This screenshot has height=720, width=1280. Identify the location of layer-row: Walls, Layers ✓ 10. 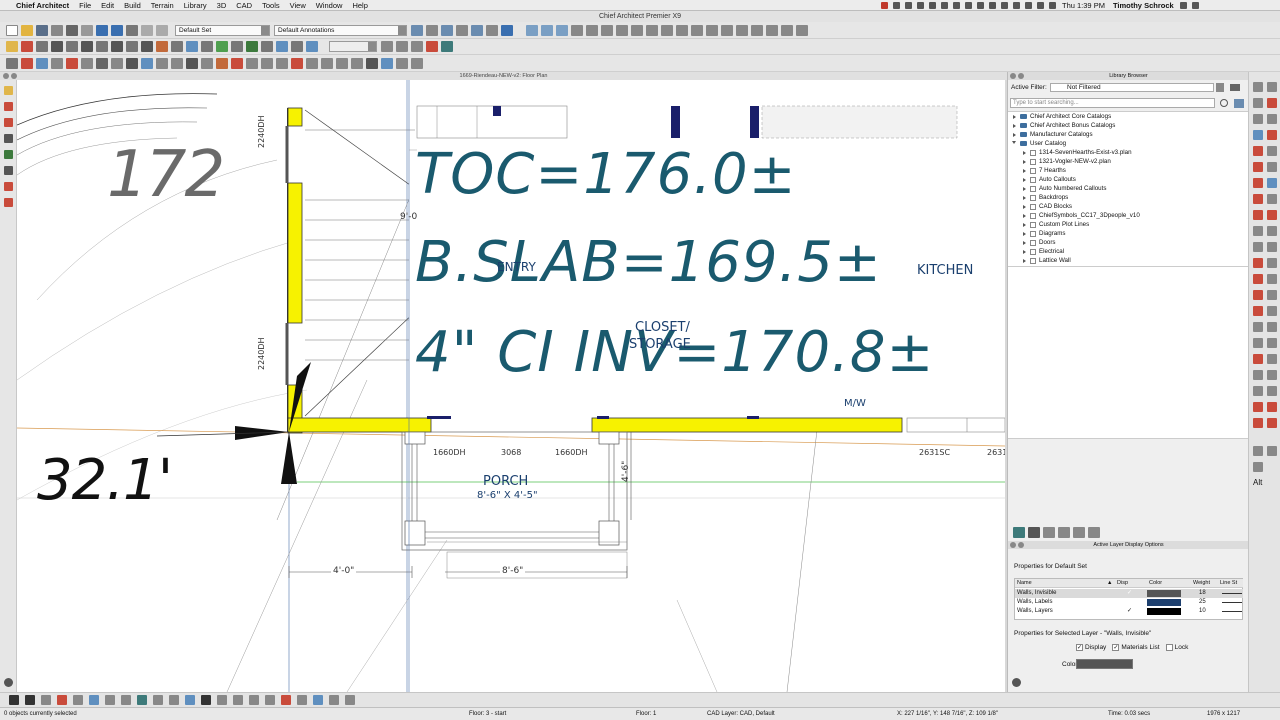
(1129, 611).